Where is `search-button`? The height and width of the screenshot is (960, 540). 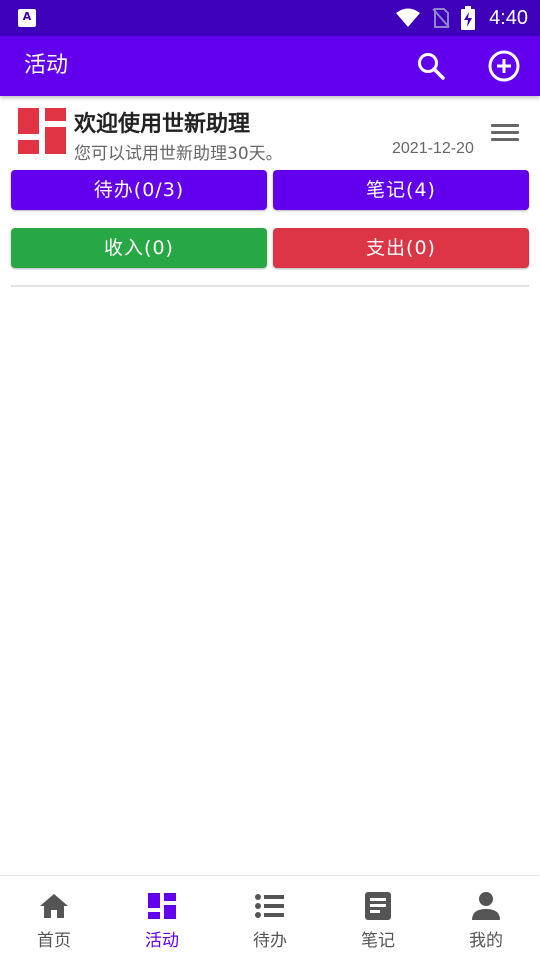
search-button is located at coordinates (431, 66).